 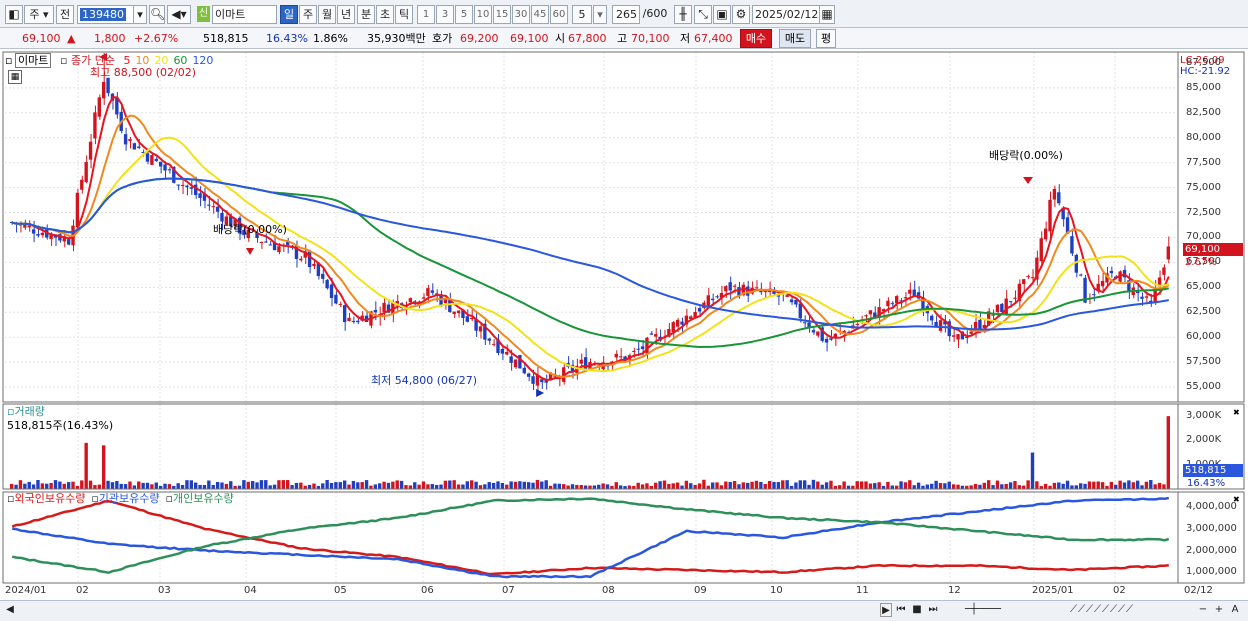 What do you see at coordinates (600, 14) in the screenshot?
I see `interval-dropdown-icon: ▾` at bounding box center [600, 14].